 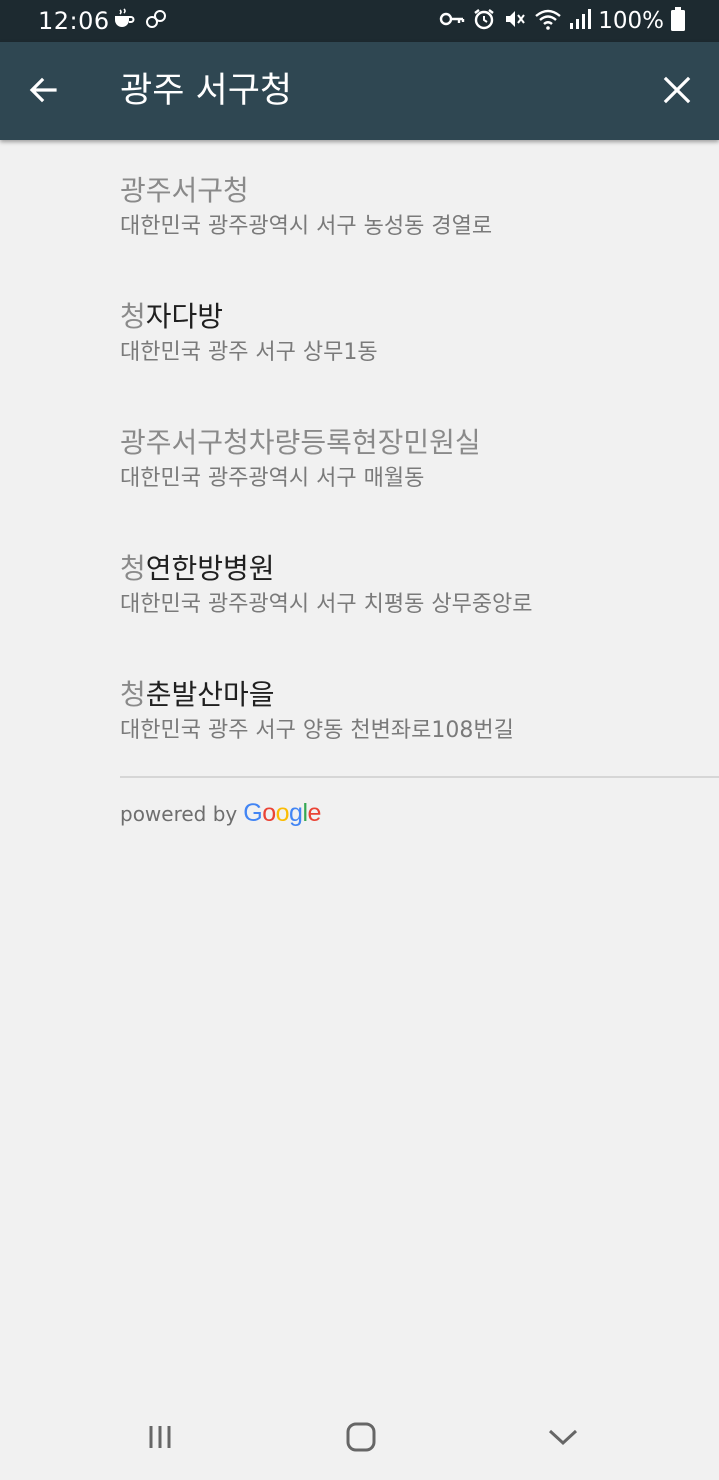 I want to click on alarm-icon, so click(x=484, y=21).